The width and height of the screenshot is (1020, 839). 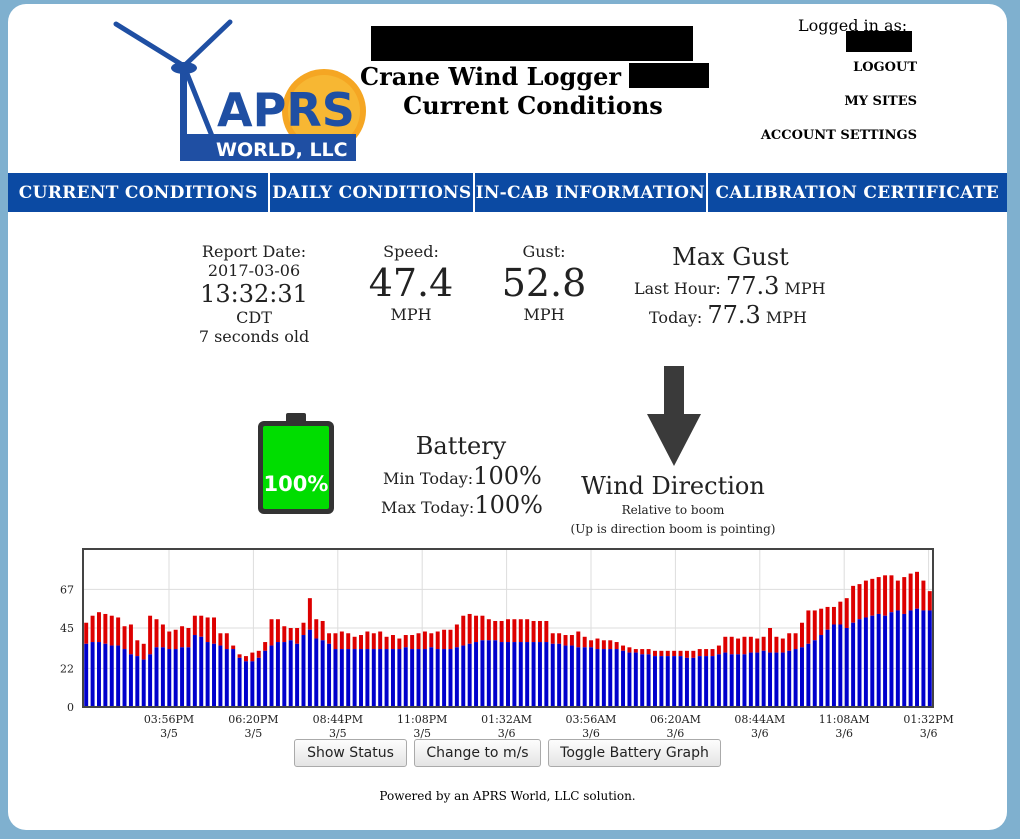 I want to click on chart-x-tick-date: 3/6, so click(x=760, y=733).